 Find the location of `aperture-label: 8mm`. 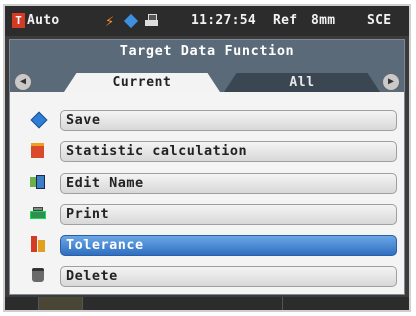

aperture-label: 8mm is located at coordinates (323, 20).